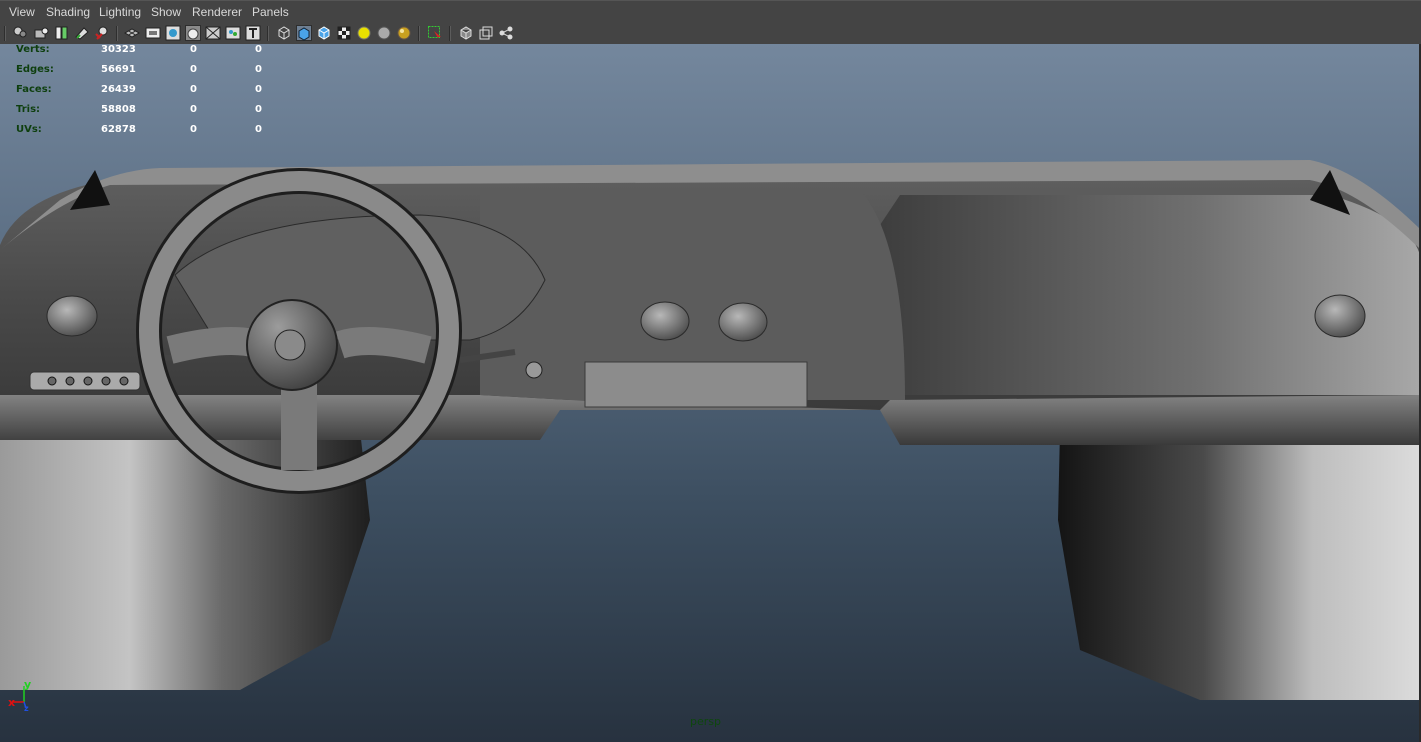 This screenshot has width=1421, height=742. I want to click on hud-value-tris-selected: 0, so click(193, 109).